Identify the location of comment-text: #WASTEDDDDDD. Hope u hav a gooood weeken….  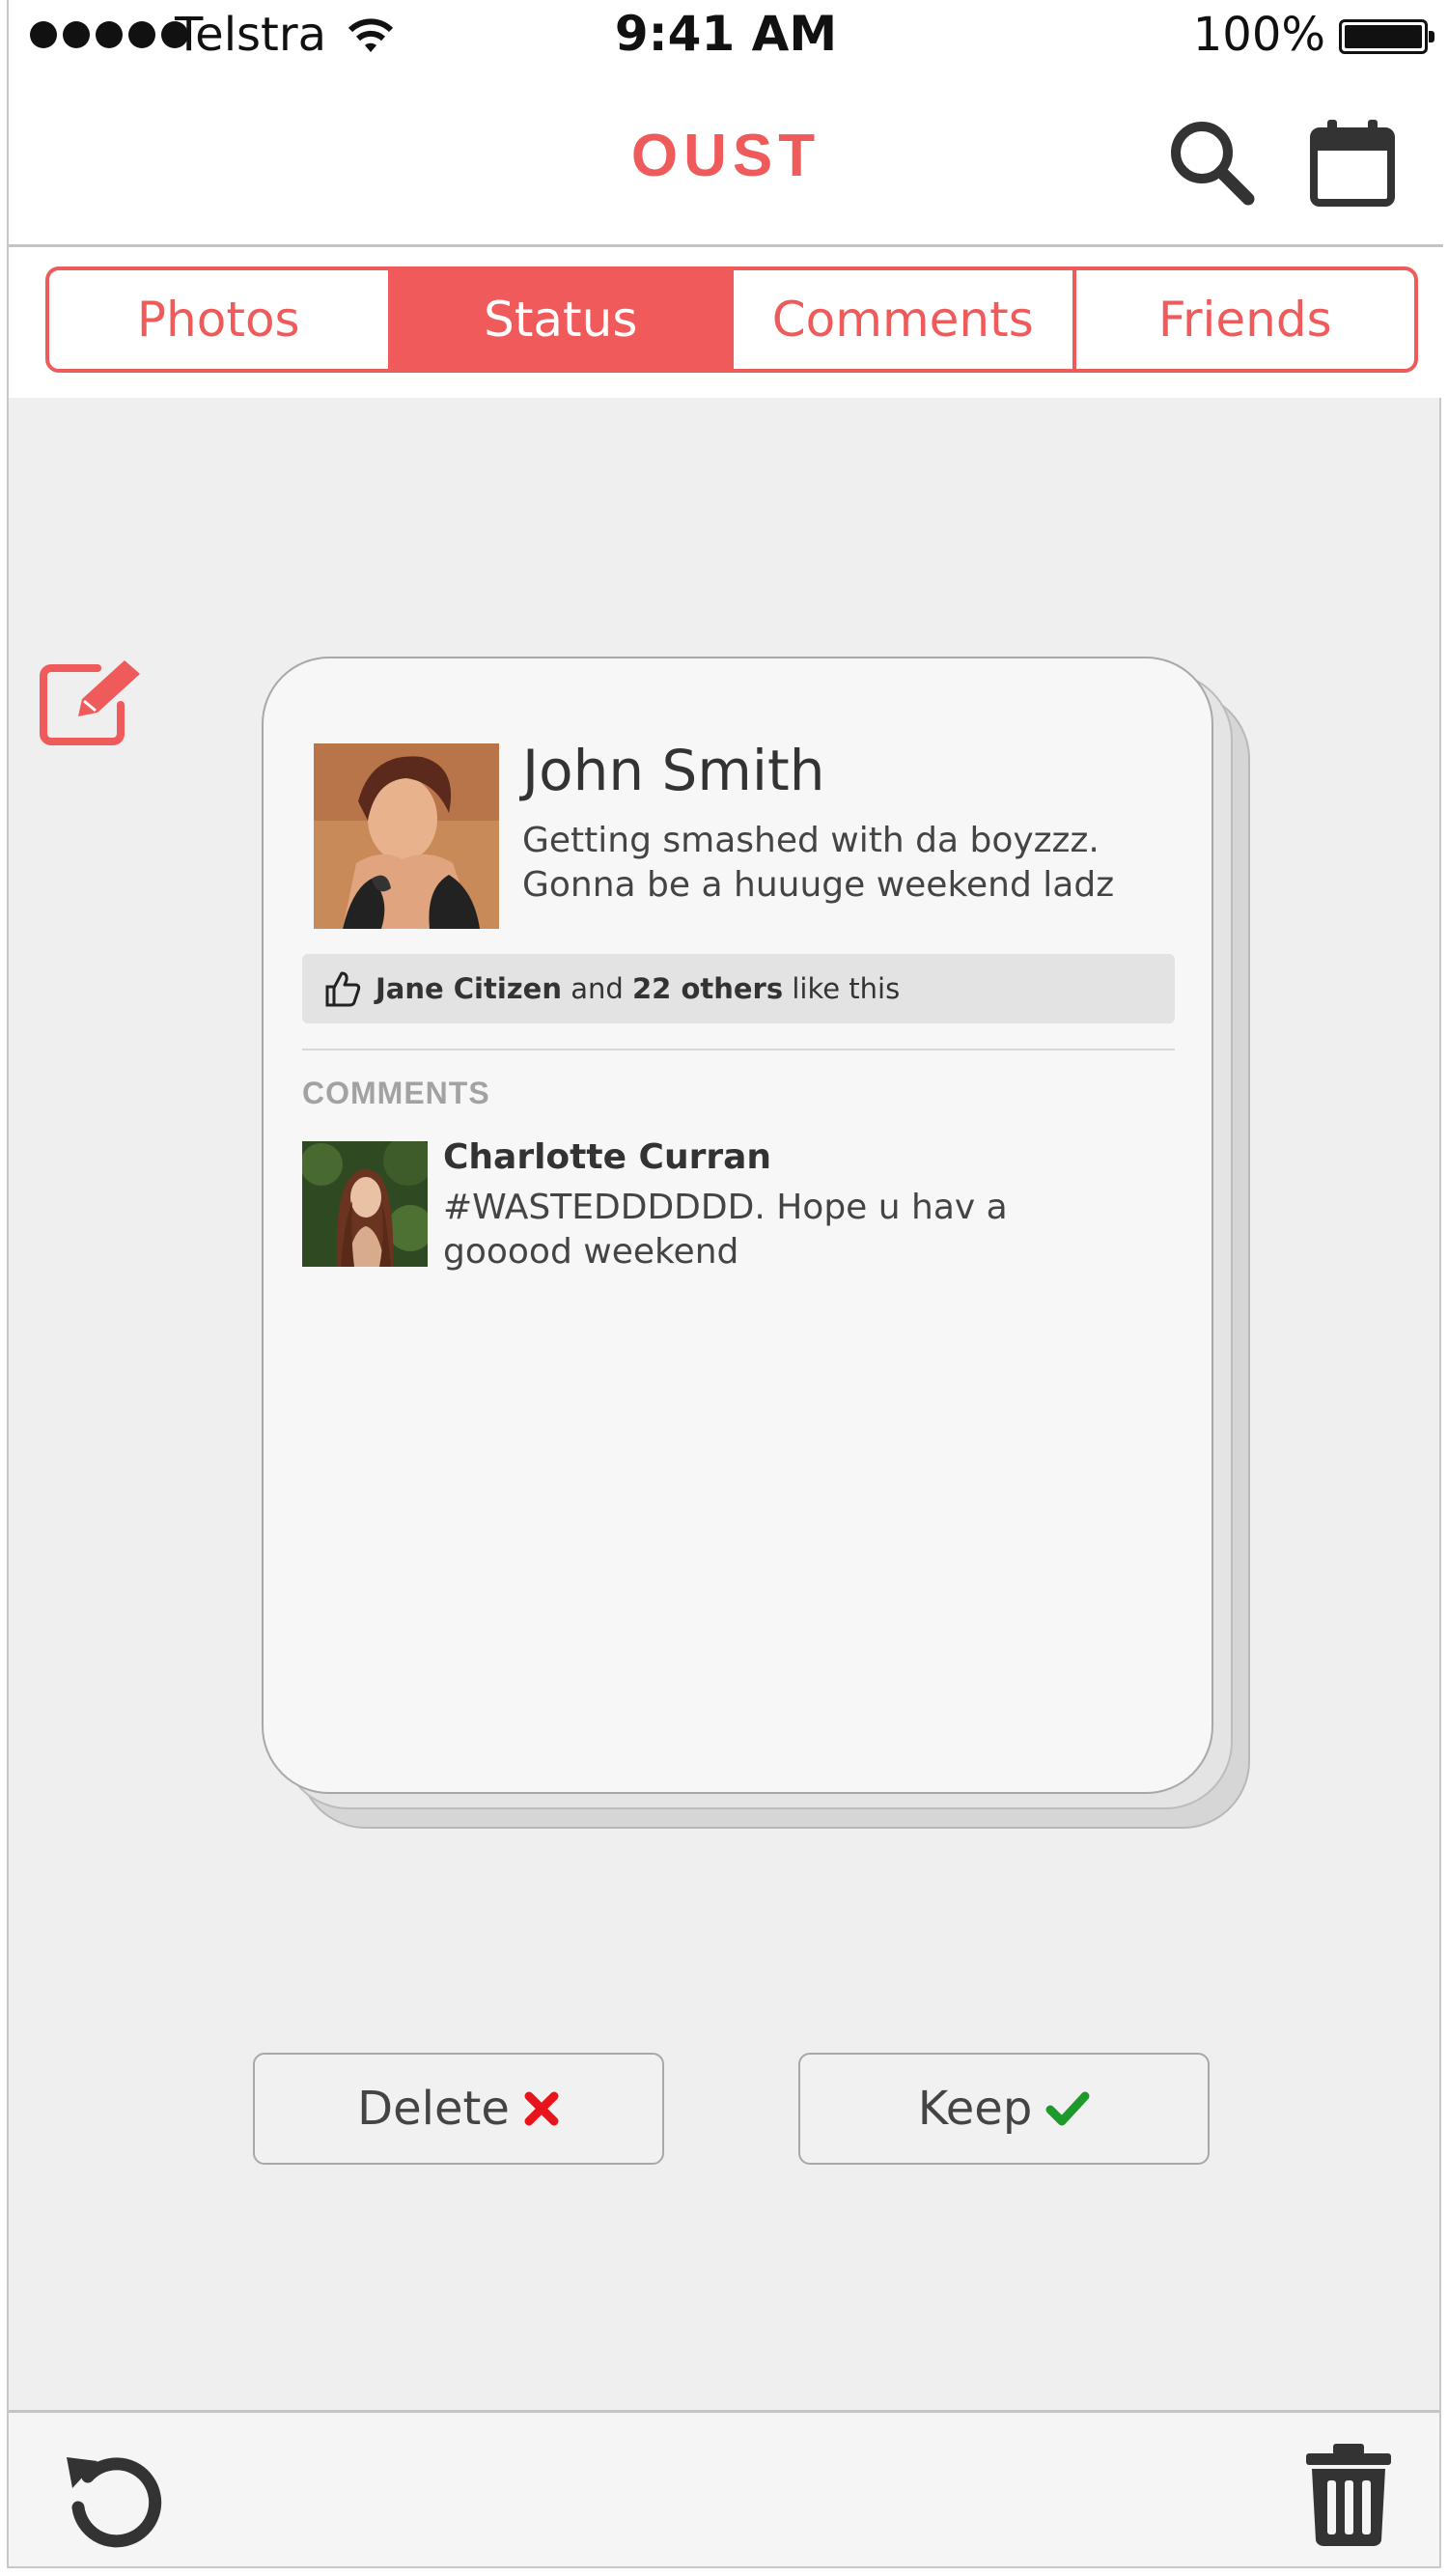
(725, 1230).